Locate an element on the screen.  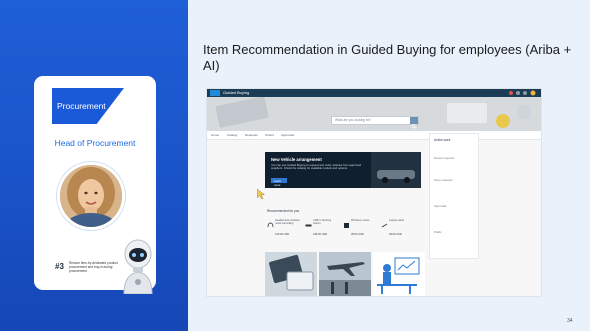
cursor-icon is located at coordinates (261, 194).